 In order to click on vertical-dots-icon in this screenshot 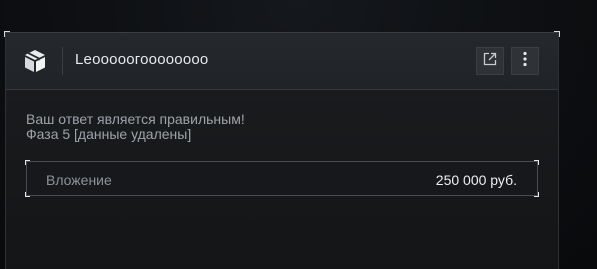, I will do `click(525, 61)`.